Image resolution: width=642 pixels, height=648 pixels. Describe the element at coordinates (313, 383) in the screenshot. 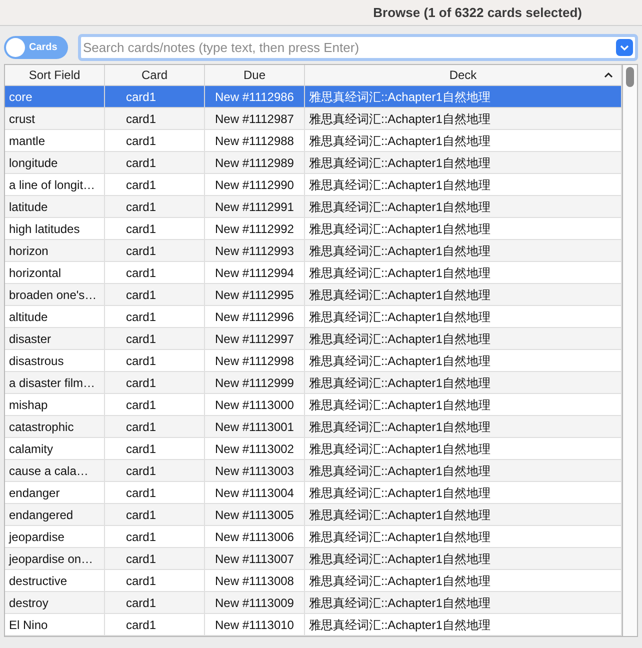

I see `table-row: a disaster film… card1 New #1112999 雅思真经词汇::Achapter1自然地理` at that location.